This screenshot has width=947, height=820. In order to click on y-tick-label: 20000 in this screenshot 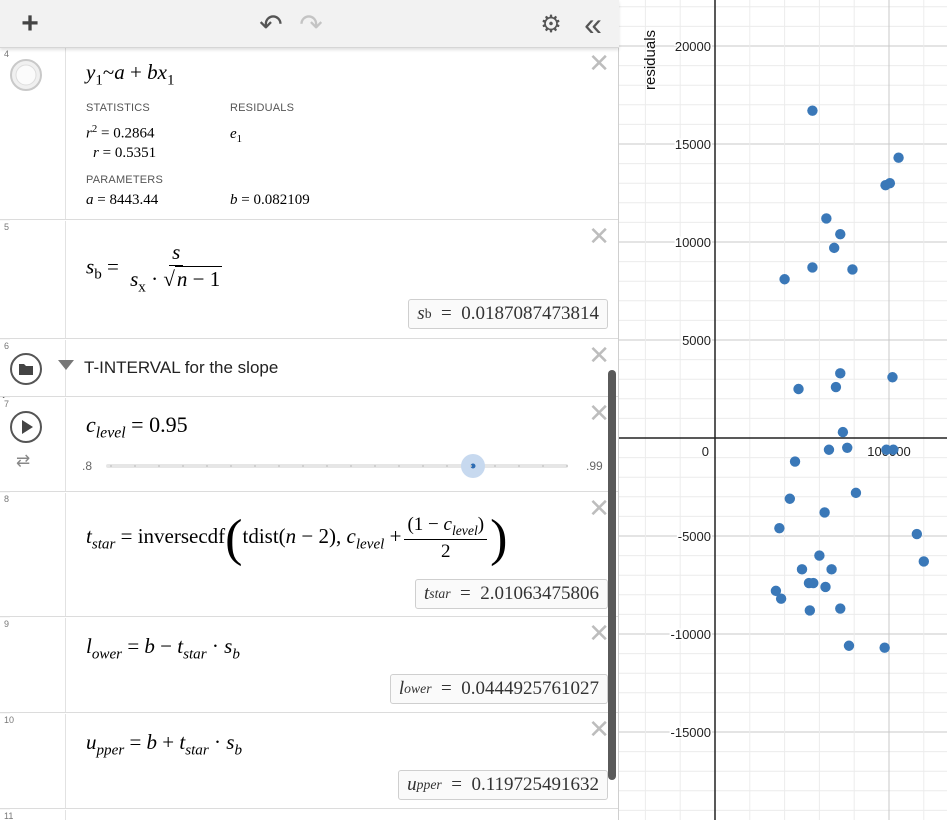, I will do `click(693, 46)`.